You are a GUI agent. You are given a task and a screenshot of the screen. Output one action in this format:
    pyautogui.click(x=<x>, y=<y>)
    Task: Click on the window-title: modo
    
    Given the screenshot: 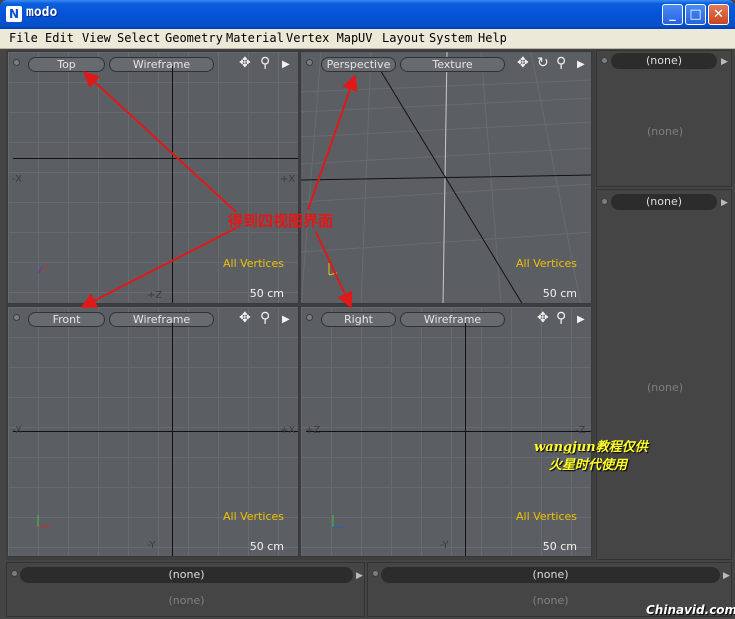 What is the action you would take?
    pyautogui.click(x=42, y=12)
    